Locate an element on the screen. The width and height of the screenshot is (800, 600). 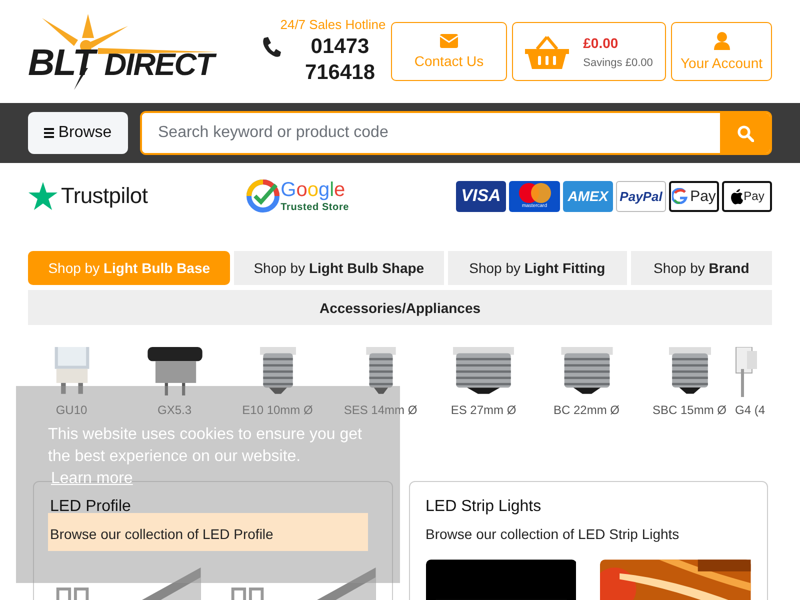
category-tab: Shop by Light Bulb Shape is located at coordinates (339, 268).